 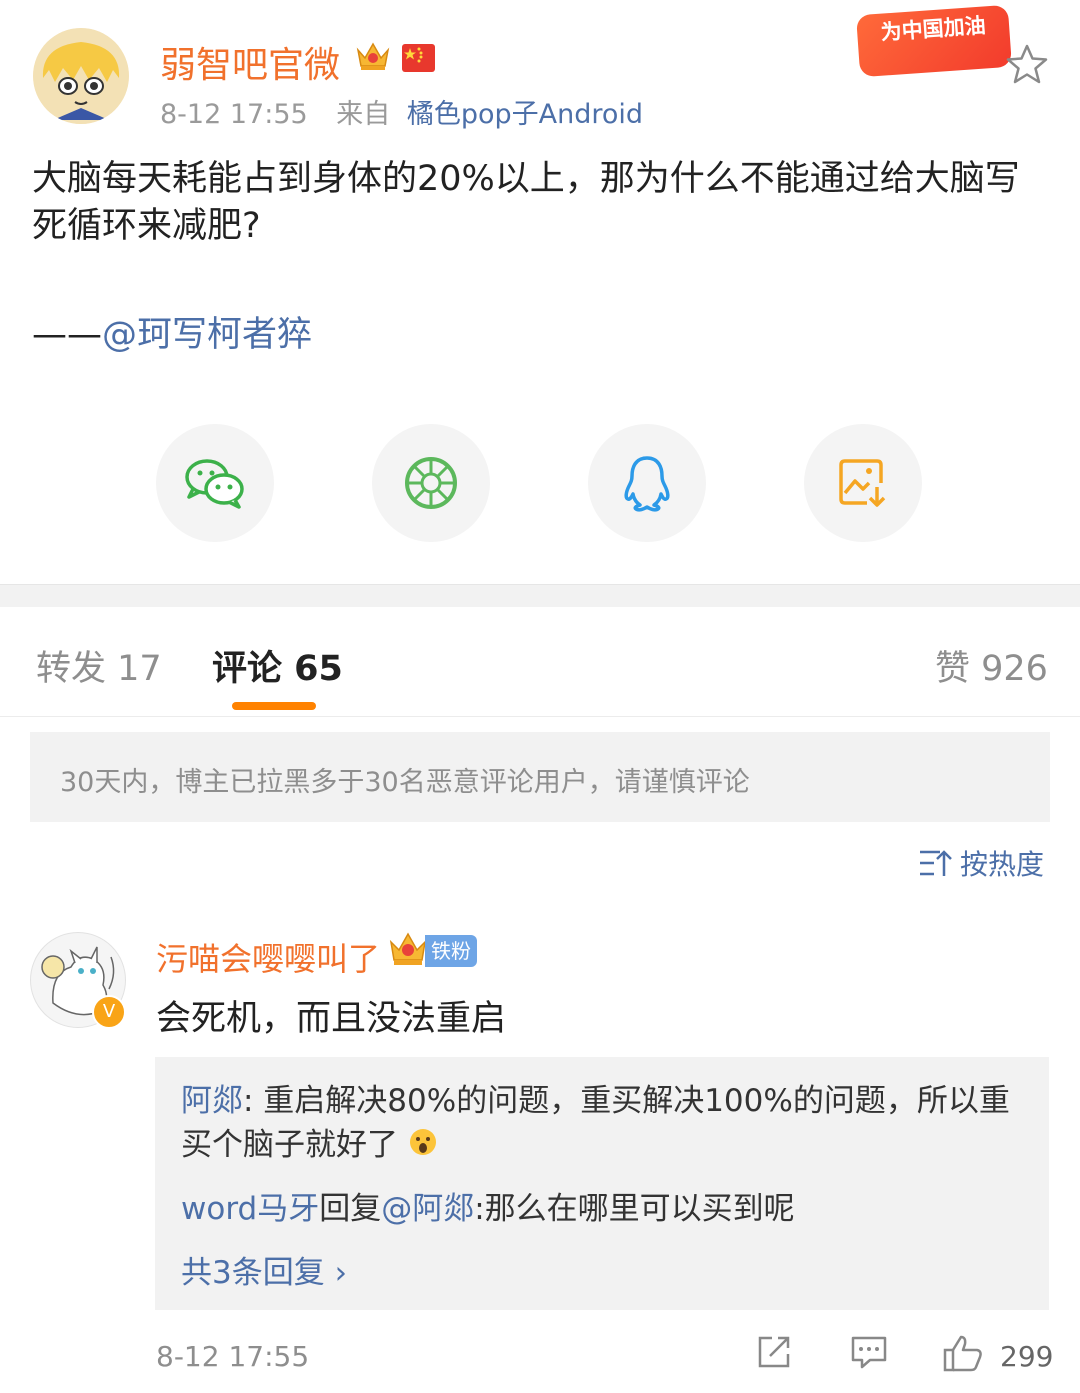 I want to click on save-image-button, so click(x=863, y=483).